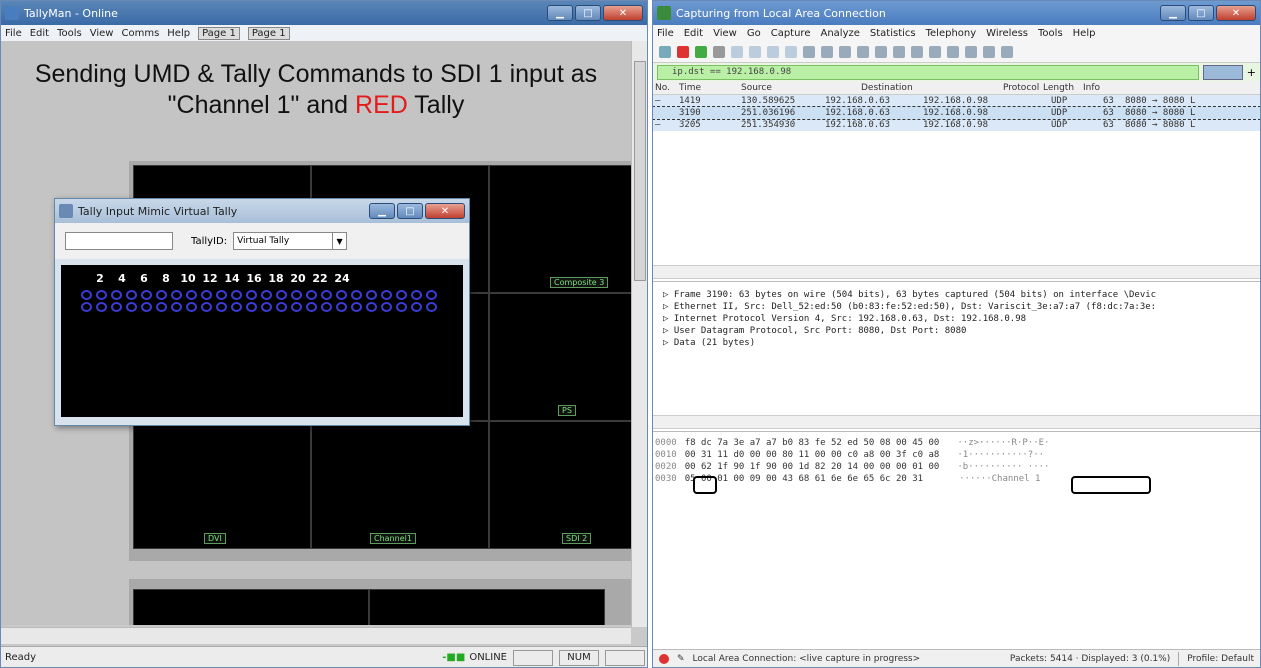 The width and height of the screenshot is (1261, 668). What do you see at coordinates (623, 13) in the screenshot?
I see `close-button: ✕` at bounding box center [623, 13].